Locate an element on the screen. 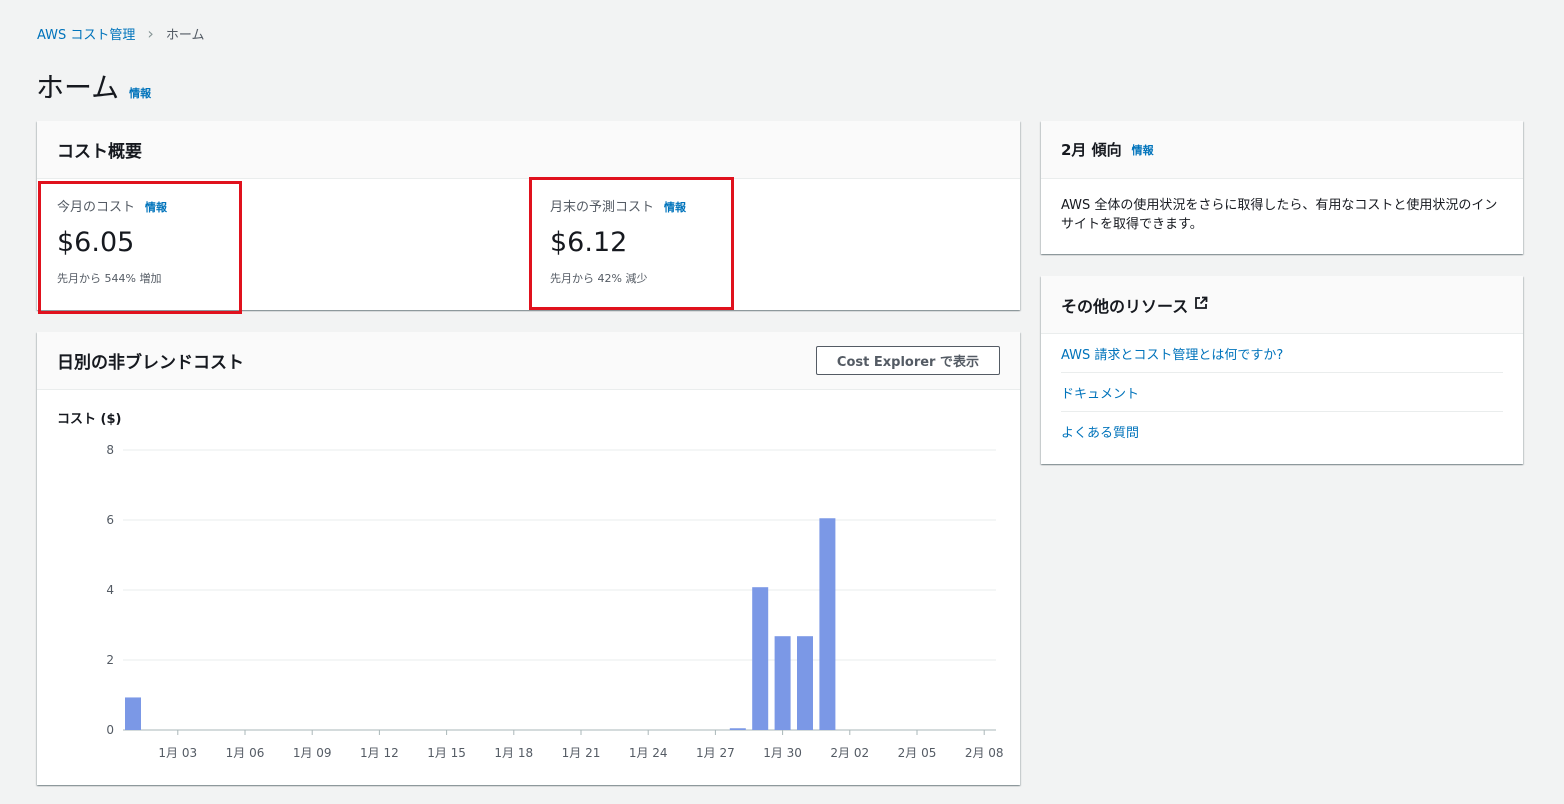 Image resolution: width=1564 pixels, height=804 pixels. x-tick-label: 1月 24 is located at coordinates (648, 753).